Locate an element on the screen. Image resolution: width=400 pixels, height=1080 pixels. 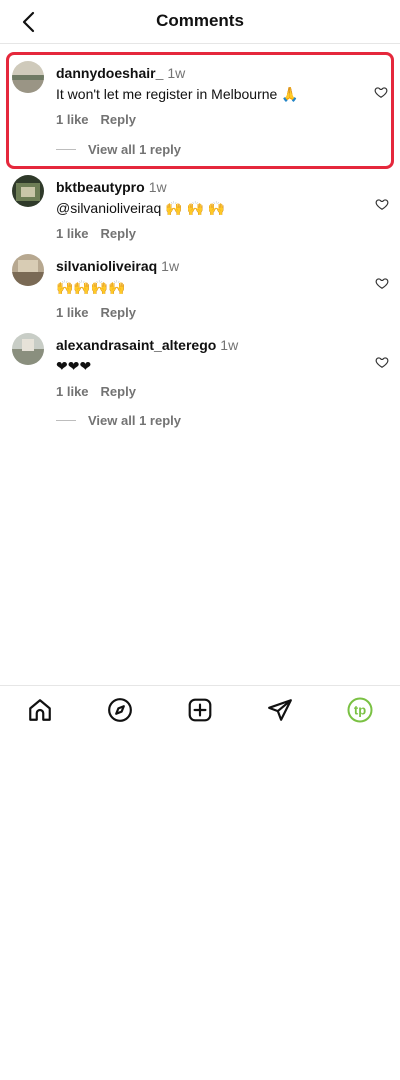
home-icon is located at coordinates (40, 709).